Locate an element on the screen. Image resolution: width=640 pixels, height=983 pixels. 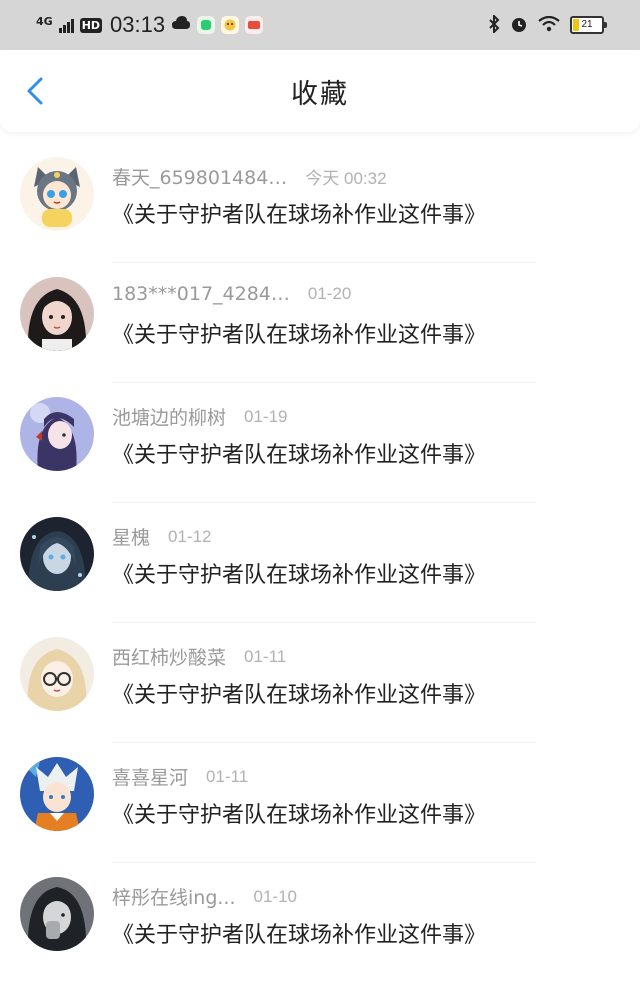
status-bar: 4G HD 03:13 21 is located at coordinates (320, 25).